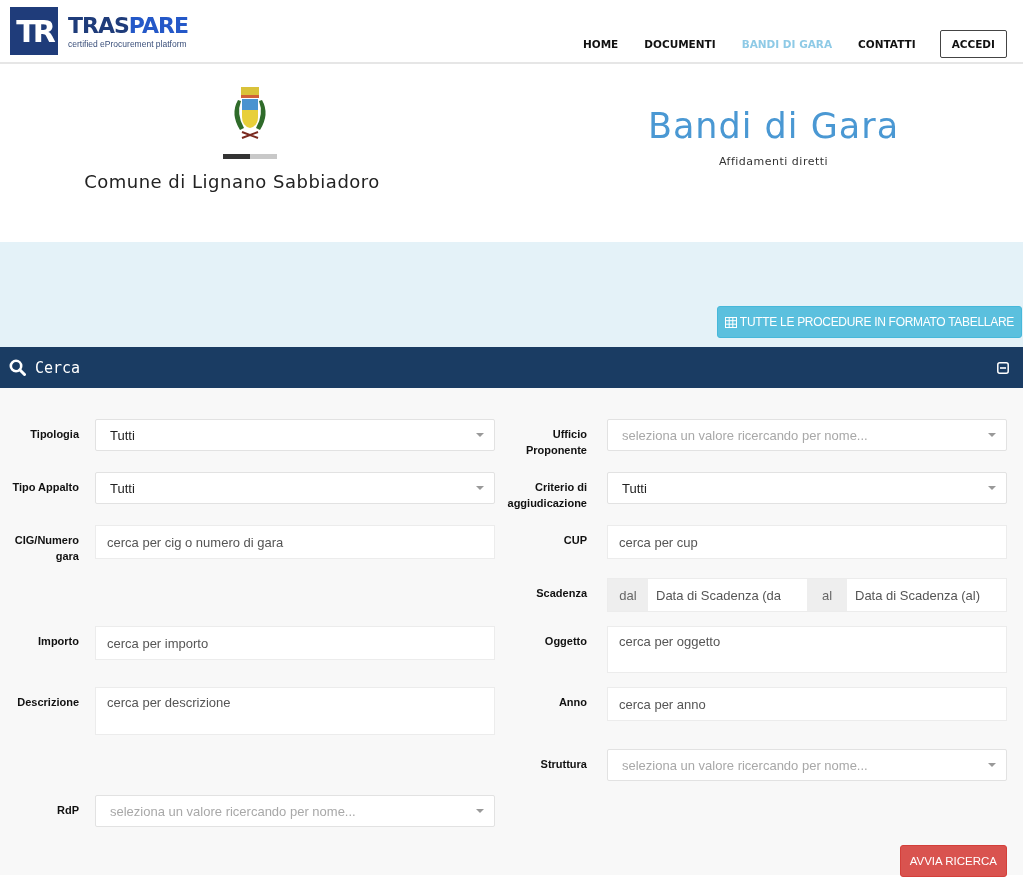 This screenshot has height=877, width=1023. What do you see at coordinates (807, 542) in the screenshot?
I see `input-field: cerca per cup` at bounding box center [807, 542].